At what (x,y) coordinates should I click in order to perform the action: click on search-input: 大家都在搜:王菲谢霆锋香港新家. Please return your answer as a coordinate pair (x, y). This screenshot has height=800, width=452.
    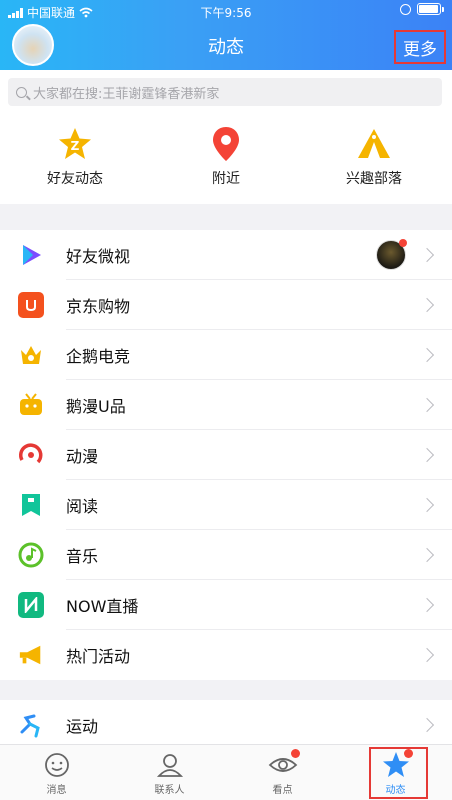
    Looking at the image, I should click on (225, 92).